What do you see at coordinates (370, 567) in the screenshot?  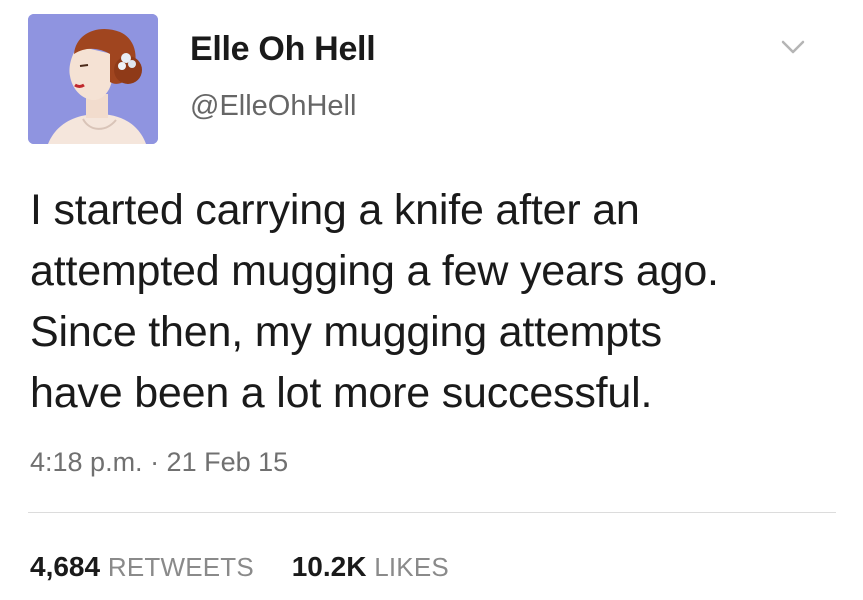 I see `likes-stat: 10.2K LIKES` at bounding box center [370, 567].